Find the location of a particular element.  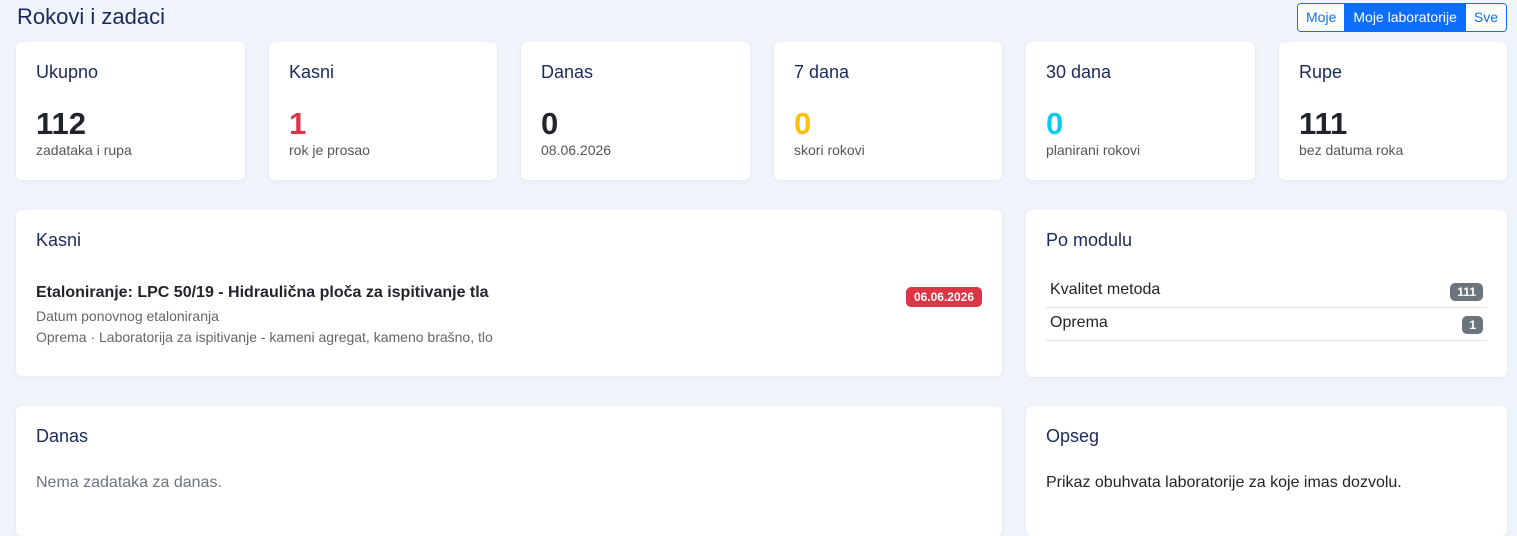

page-title: Rokovi i zadaci is located at coordinates (91, 16).